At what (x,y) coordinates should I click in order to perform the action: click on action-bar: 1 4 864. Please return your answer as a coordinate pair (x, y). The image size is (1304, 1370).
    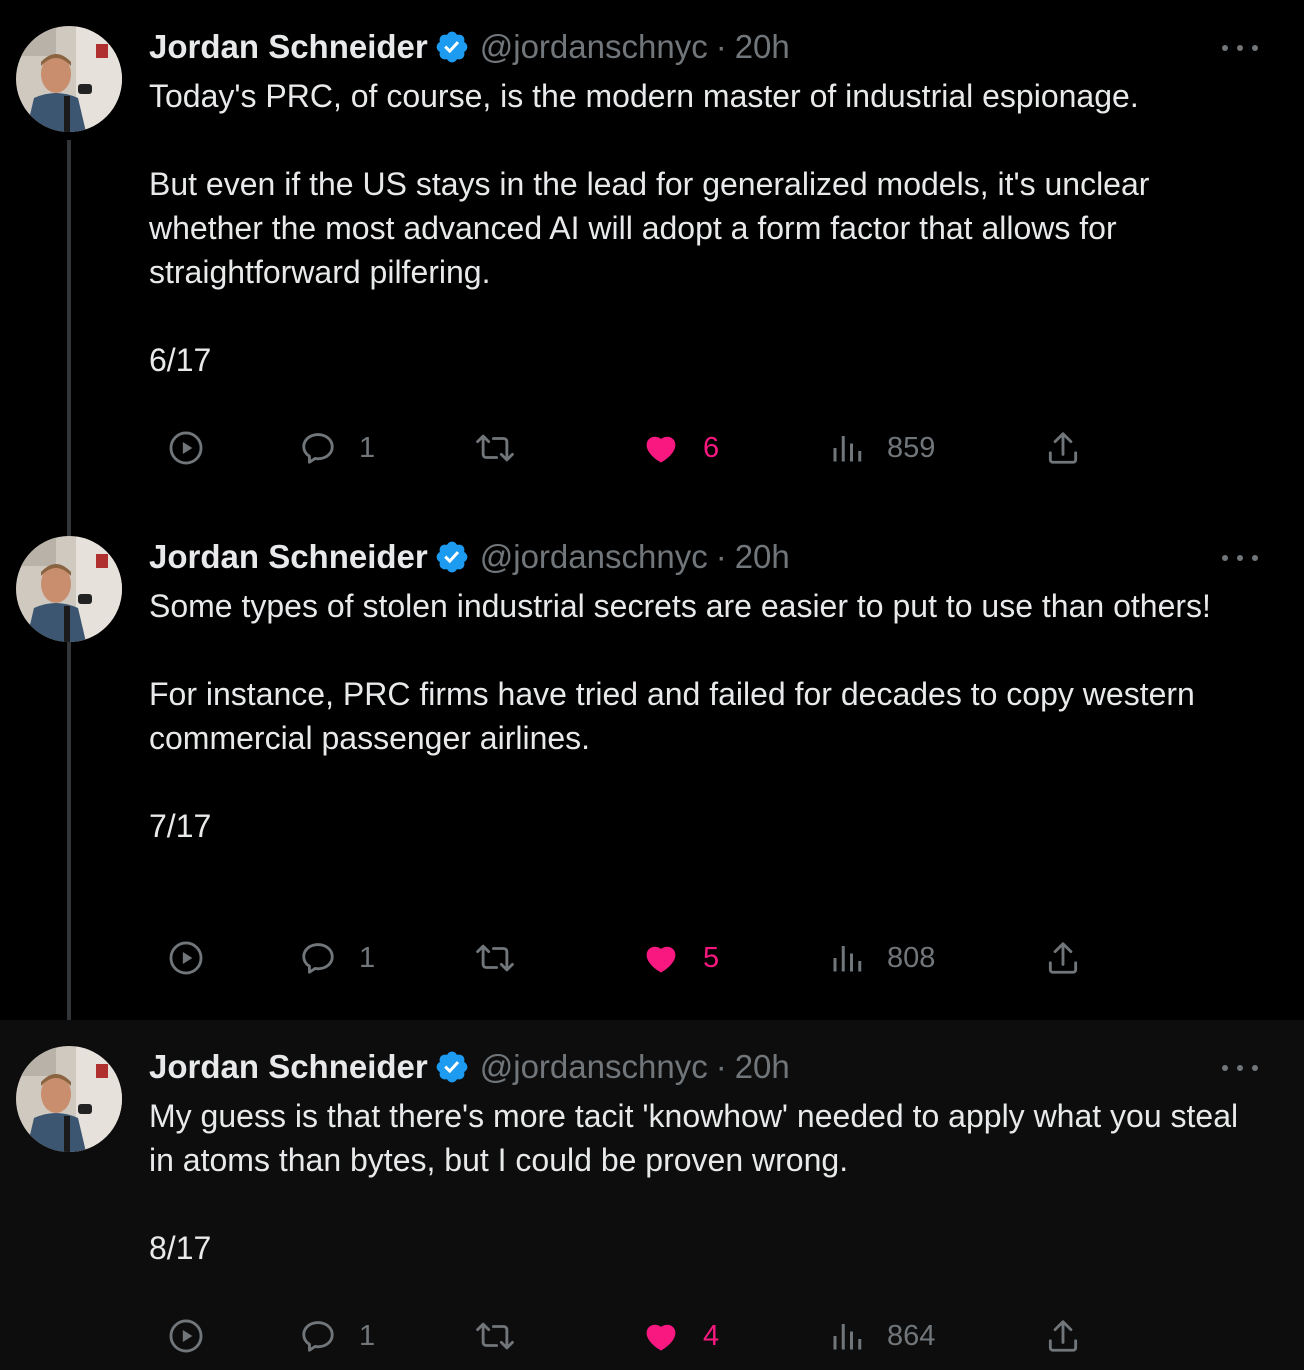
    Looking at the image, I should click on (649, 1336).